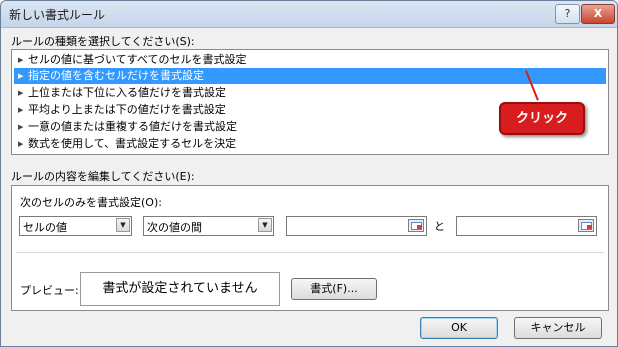 The height and width of the screenshot is (347, 618). Describe the element at coordinates (310, 144) in the screenshot. I see `rule-type-item: ▶ 数式を使用して、書式設定するセルを決定` at that location.